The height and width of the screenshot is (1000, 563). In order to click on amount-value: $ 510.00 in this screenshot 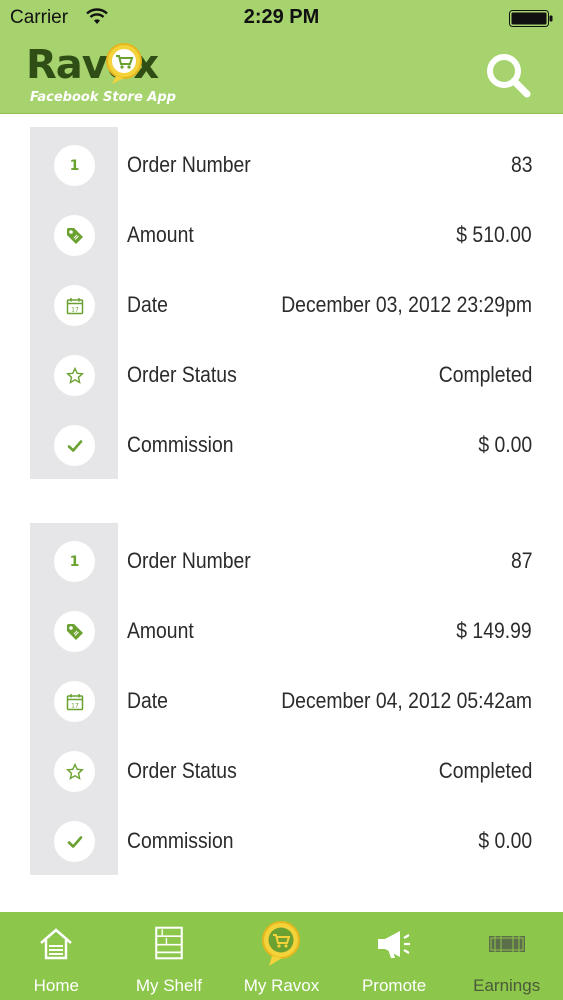, I will do `click(494, 234)`.